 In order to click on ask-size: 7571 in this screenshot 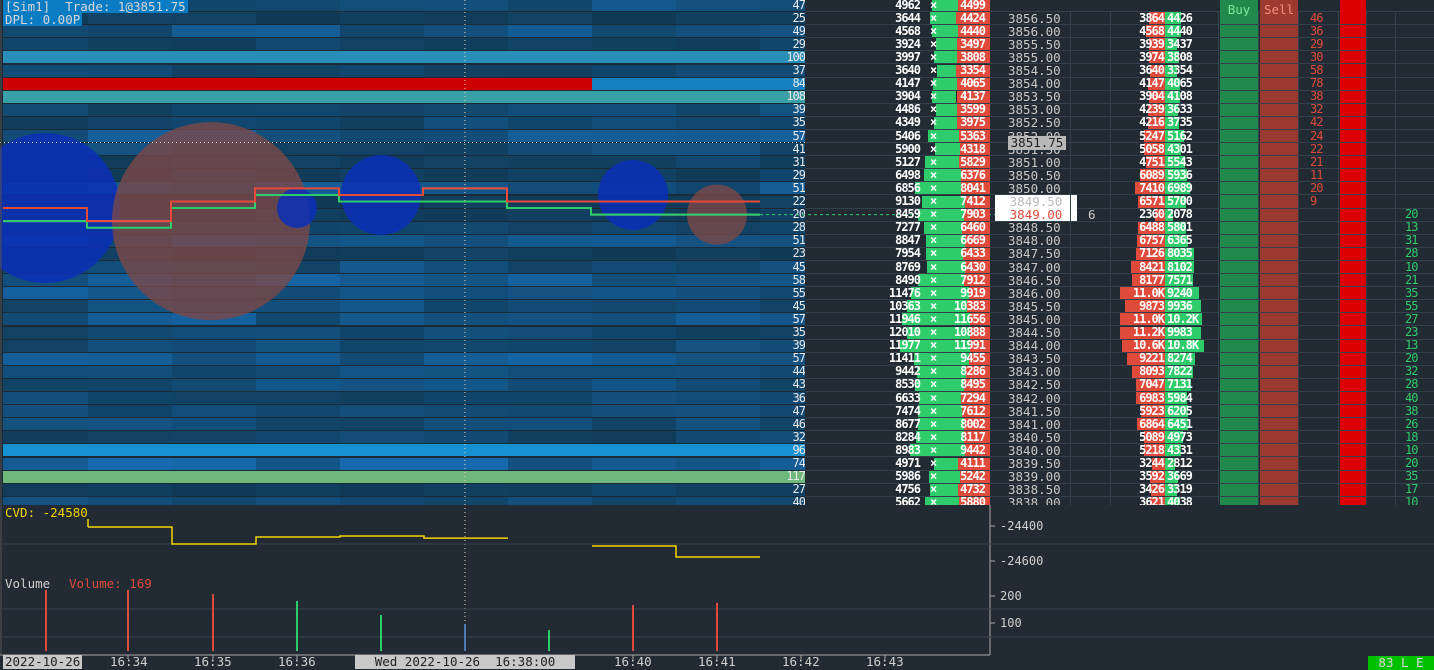, I will do `click(1180, 279)`.